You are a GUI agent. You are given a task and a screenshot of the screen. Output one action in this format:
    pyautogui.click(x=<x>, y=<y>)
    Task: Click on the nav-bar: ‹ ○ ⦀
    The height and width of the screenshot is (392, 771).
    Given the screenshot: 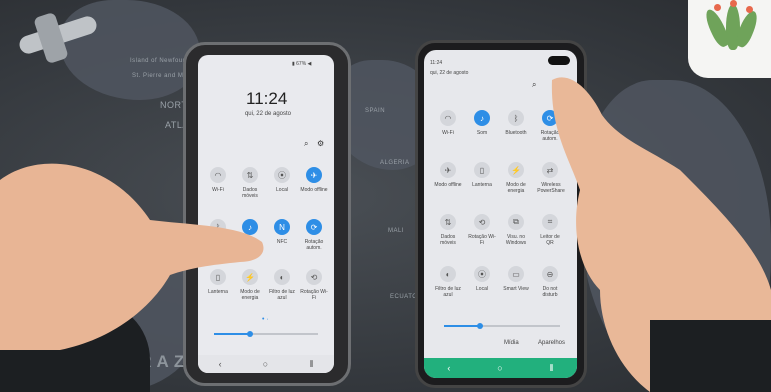 What is the action you would take?
    pyautogui.click(x=266, y=364)
    